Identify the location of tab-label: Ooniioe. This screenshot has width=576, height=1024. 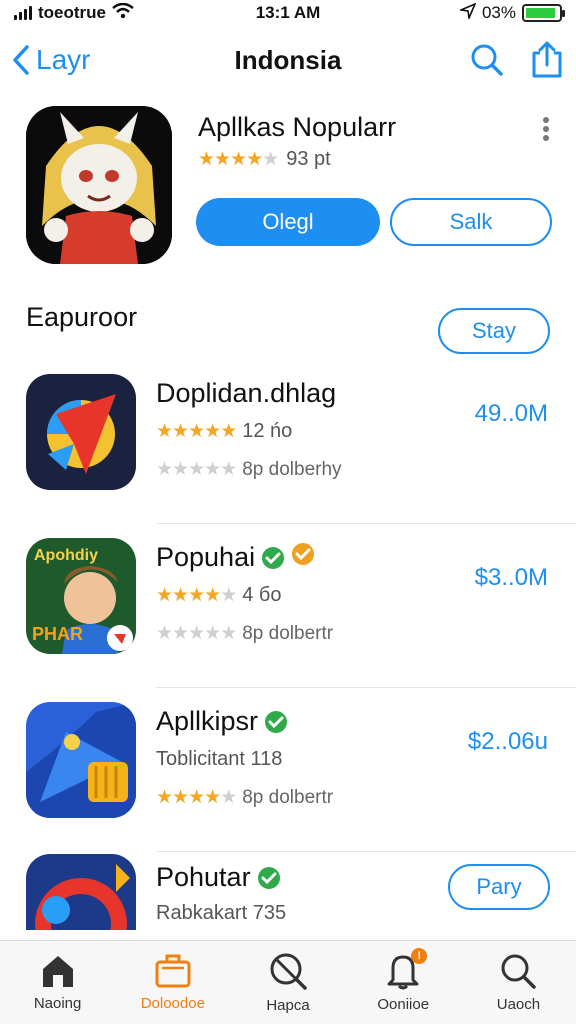
(403, 1004).